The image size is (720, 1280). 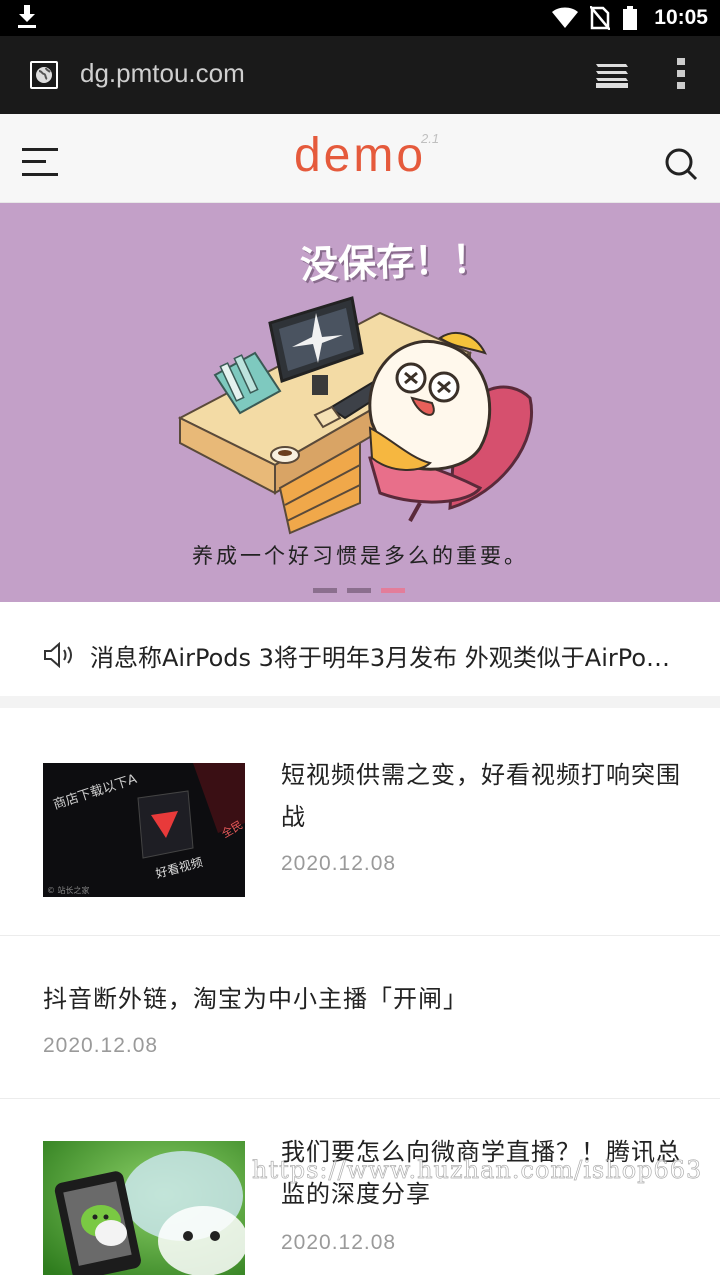 What do you see at coordinates (681, 17) in the screenshot?
I see `clock: 10:05` at bounding box center [681, 17].